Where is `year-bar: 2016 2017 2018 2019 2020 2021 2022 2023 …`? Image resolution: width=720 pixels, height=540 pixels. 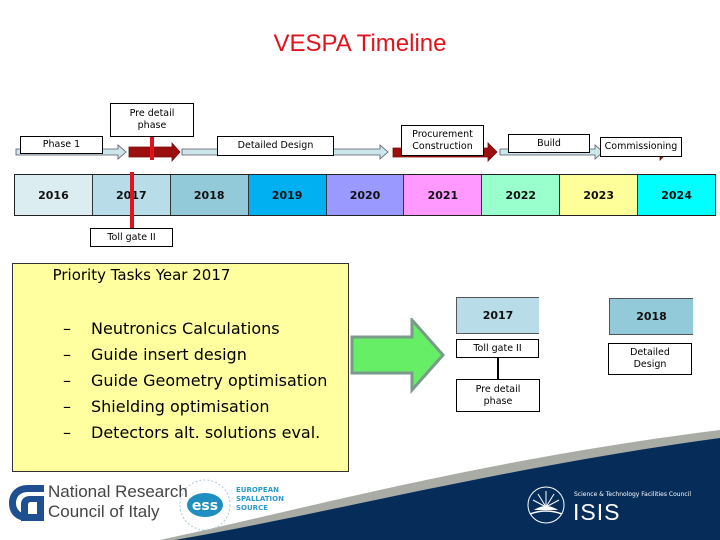
year-bar: 2016 2017 2018 2019 2020 2021 2022 2023 … is located at coordinates (365, 195).